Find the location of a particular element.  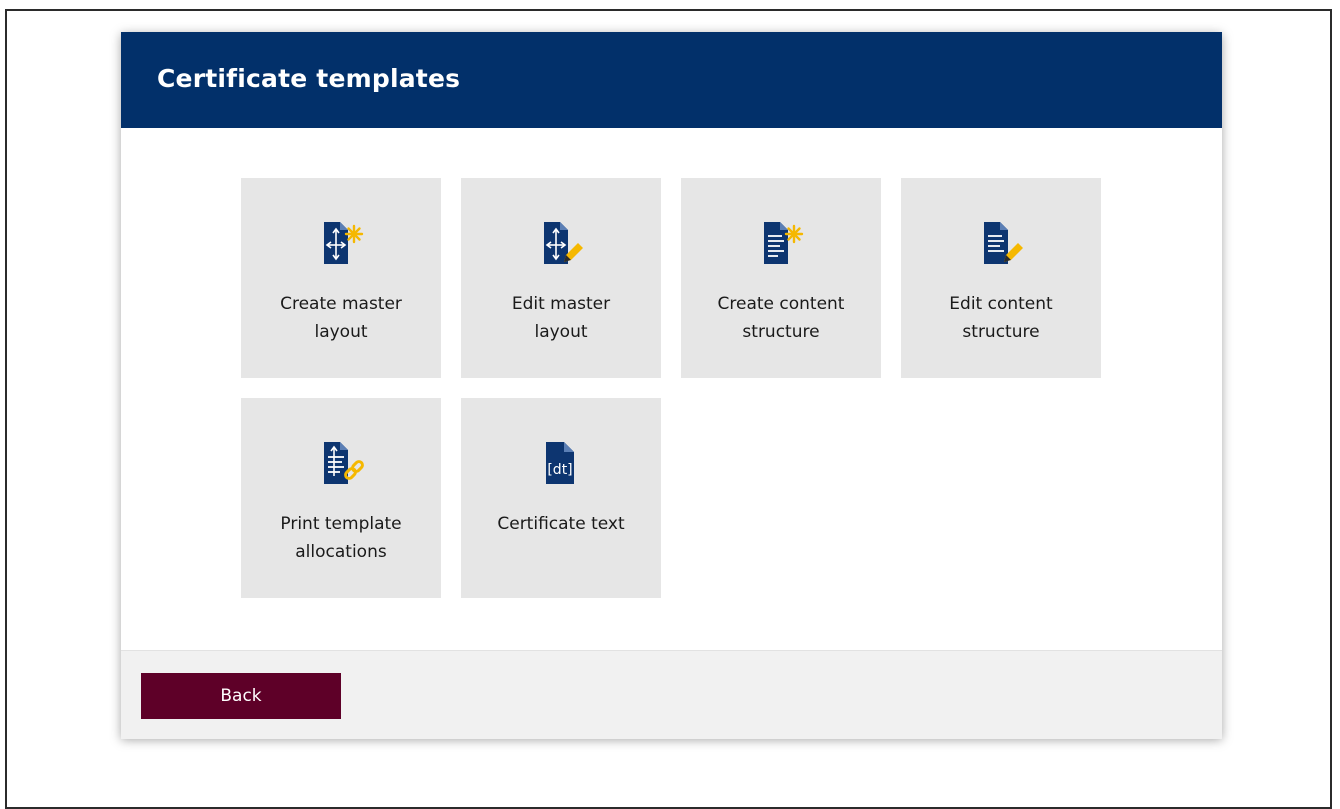

tile-label: Edit master layout is located at coordinates (561, 318).